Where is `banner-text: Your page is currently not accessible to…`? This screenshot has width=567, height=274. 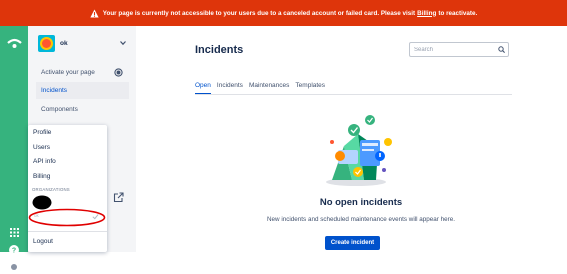
banner-text: Your page is currently not accessible to… is located at coordinates (259, 13).